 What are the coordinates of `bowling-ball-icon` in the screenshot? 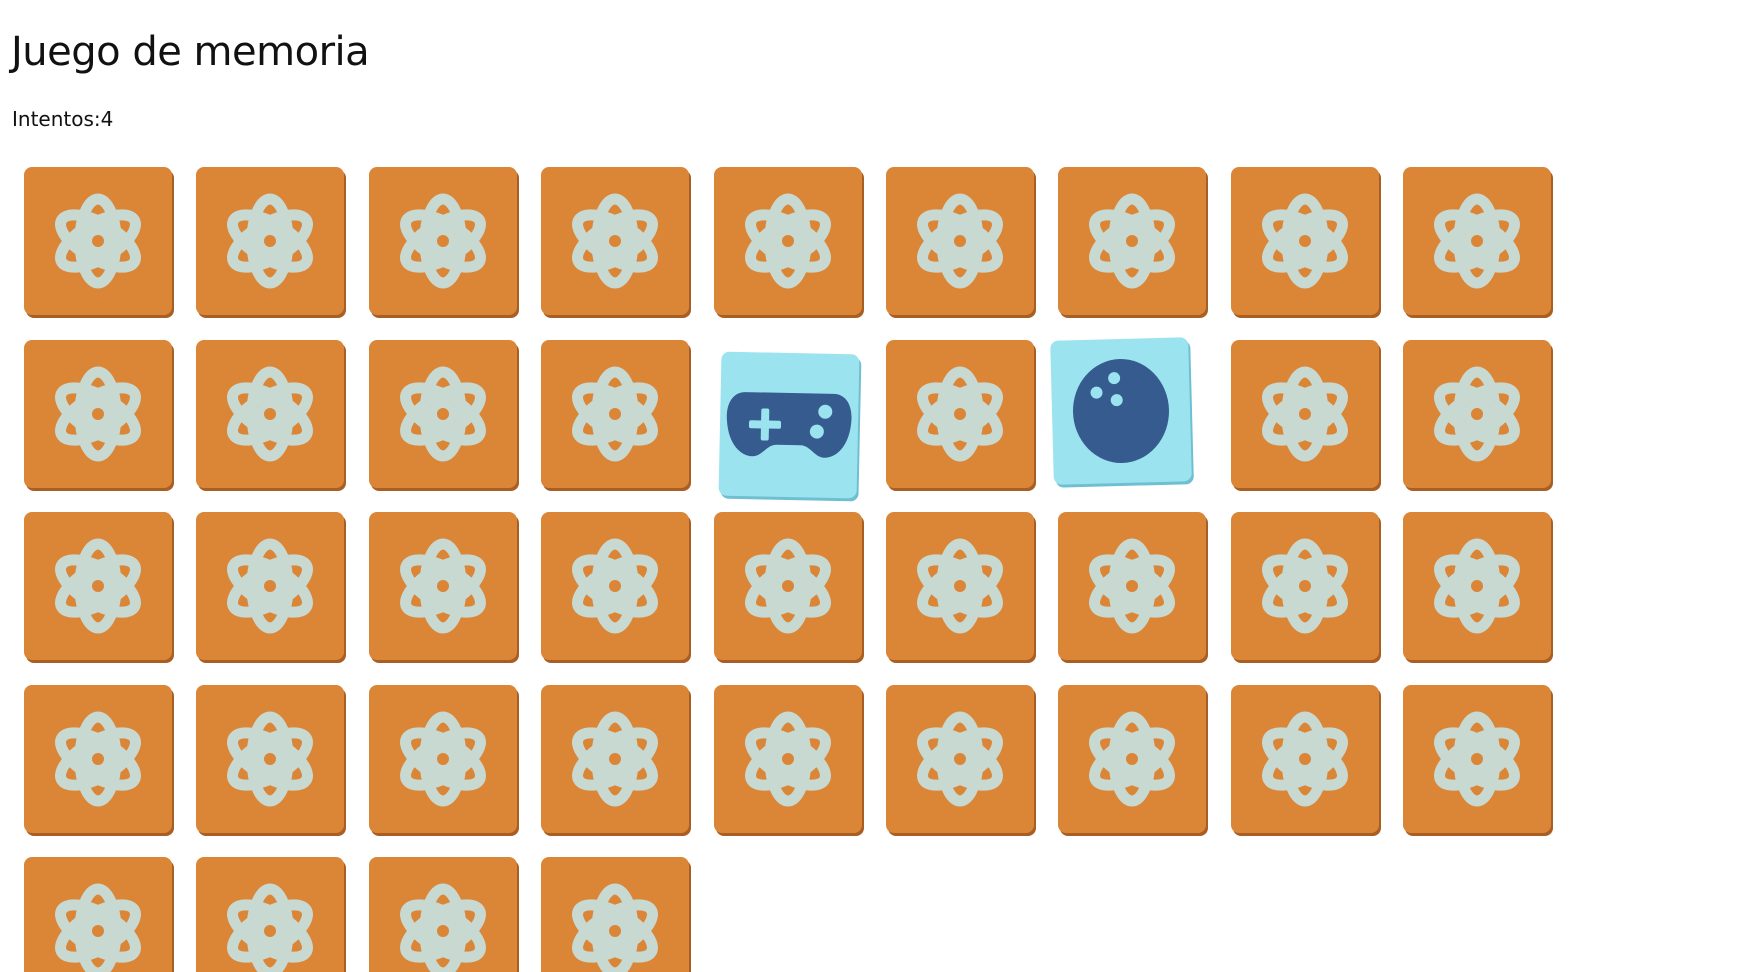 It's located at (1121, 410).